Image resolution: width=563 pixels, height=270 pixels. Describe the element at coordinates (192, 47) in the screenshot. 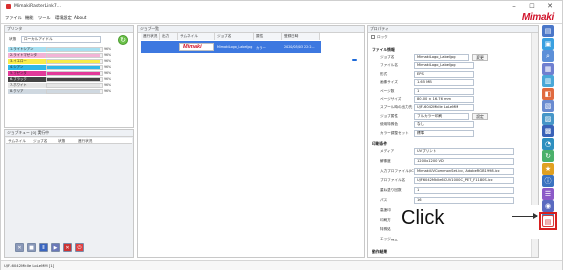

I see `thumbnail-logo: Mimaki` at that location.